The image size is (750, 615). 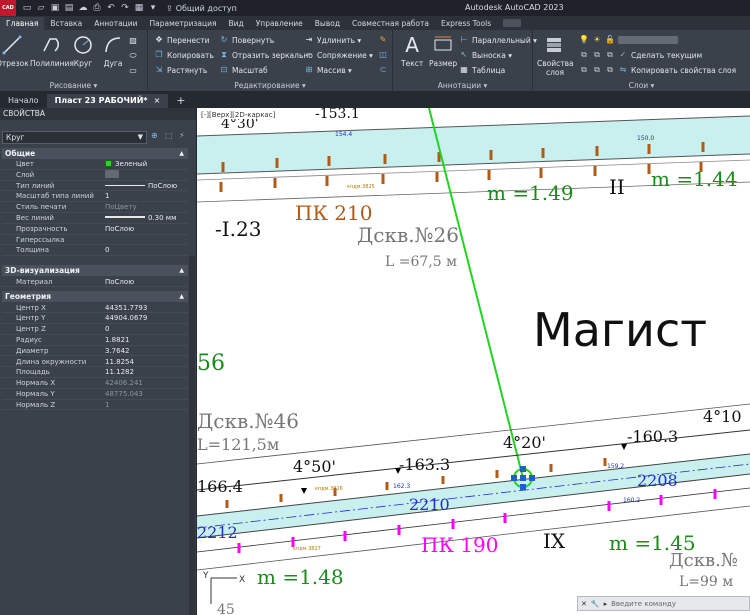 What do you see at coordinates (74, 137) in the screenshot?
I see `object-type-select: Круг ▼` at bounding box center [74, 137].